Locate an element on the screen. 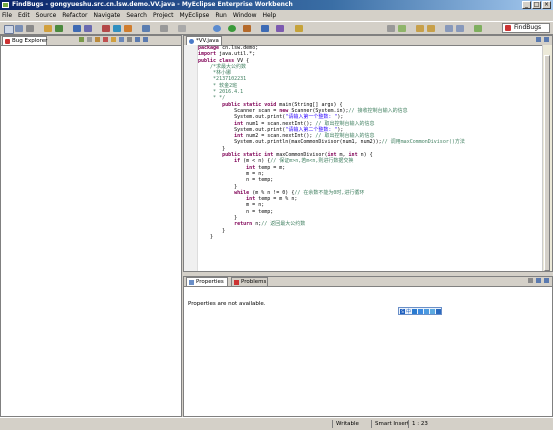 Image resolution: width=553 pixels, height=430 pixels. code-token: n) { is located at coordinates (366, 155).